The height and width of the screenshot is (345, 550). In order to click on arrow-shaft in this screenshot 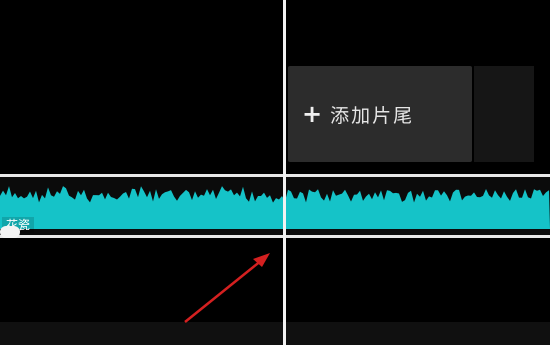, I will do `click(223, 291)`.